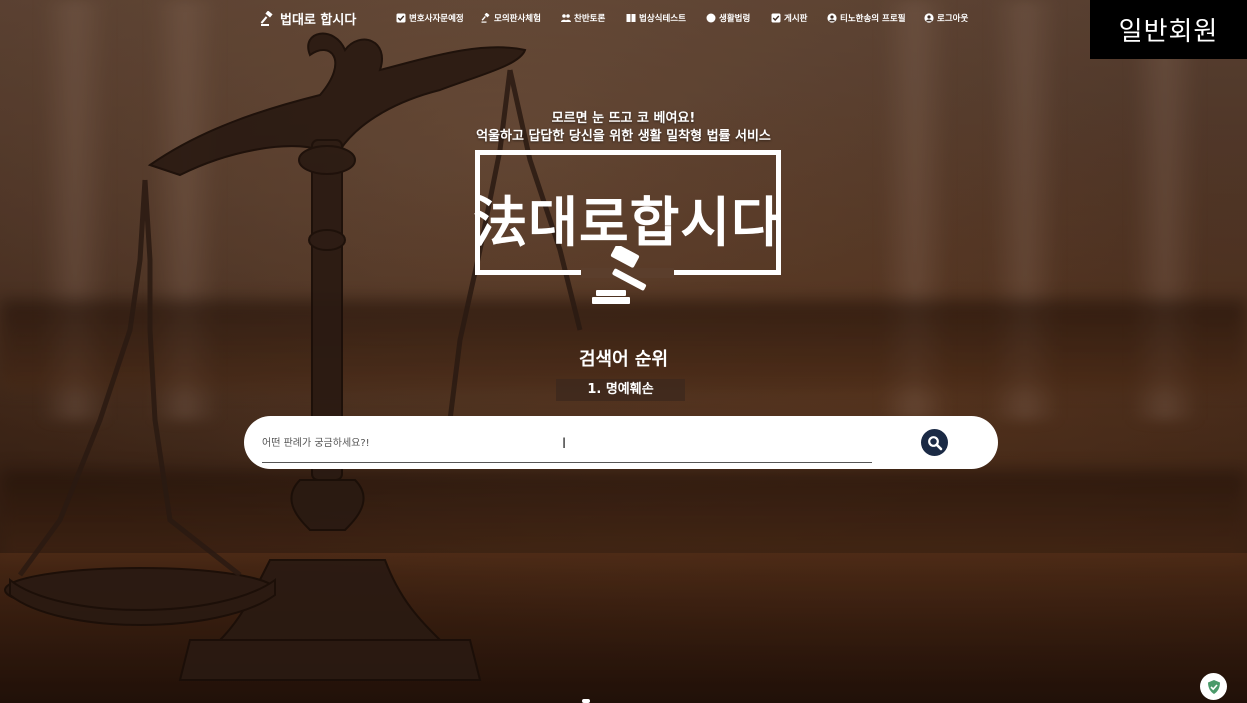  What do you see at coordinates (623, 136) in the screenshot?
I see `hero-tagline-2: 억울하고 답답한 당신을 위한 생활 밀착형 법률 서비스` at bounding box center [623, 136].